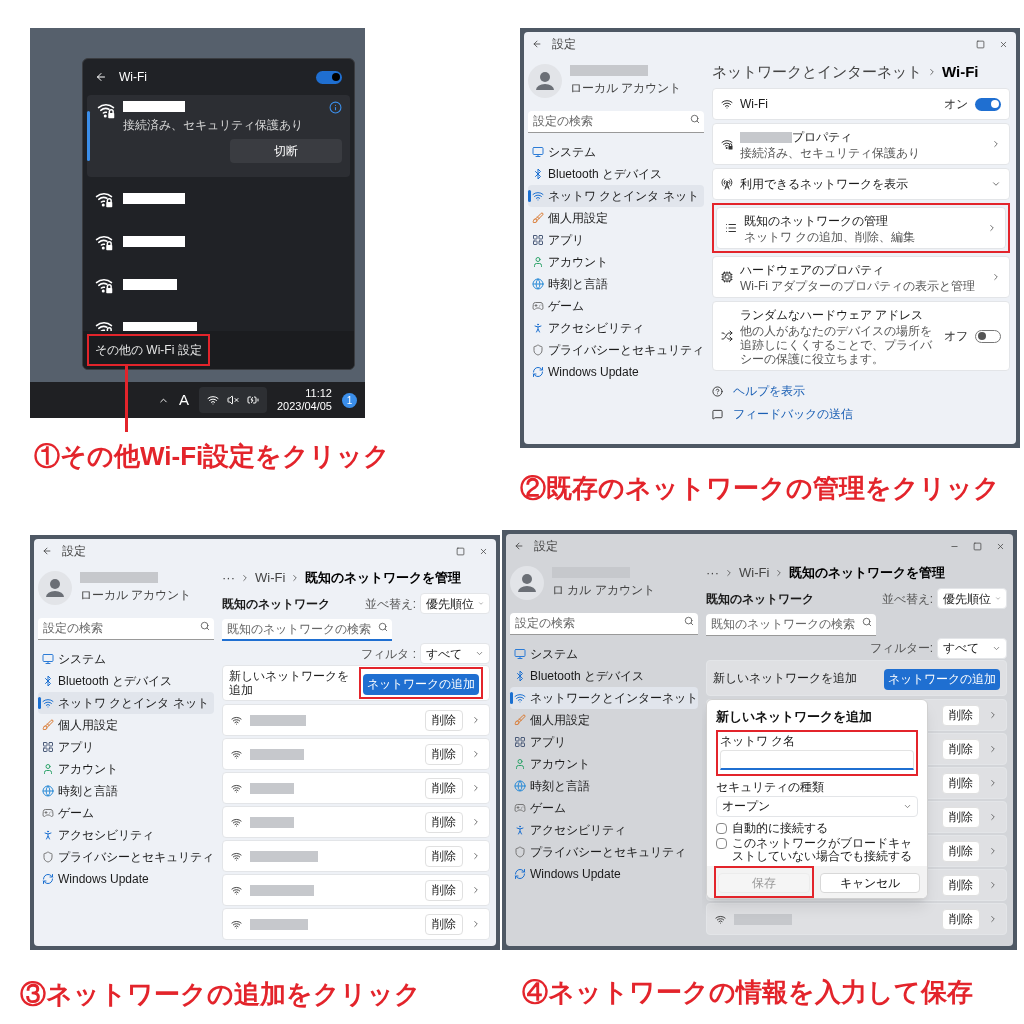  Describe the element at coordinates (232, 400) in the screenshot. I see `system-tray` at that location.